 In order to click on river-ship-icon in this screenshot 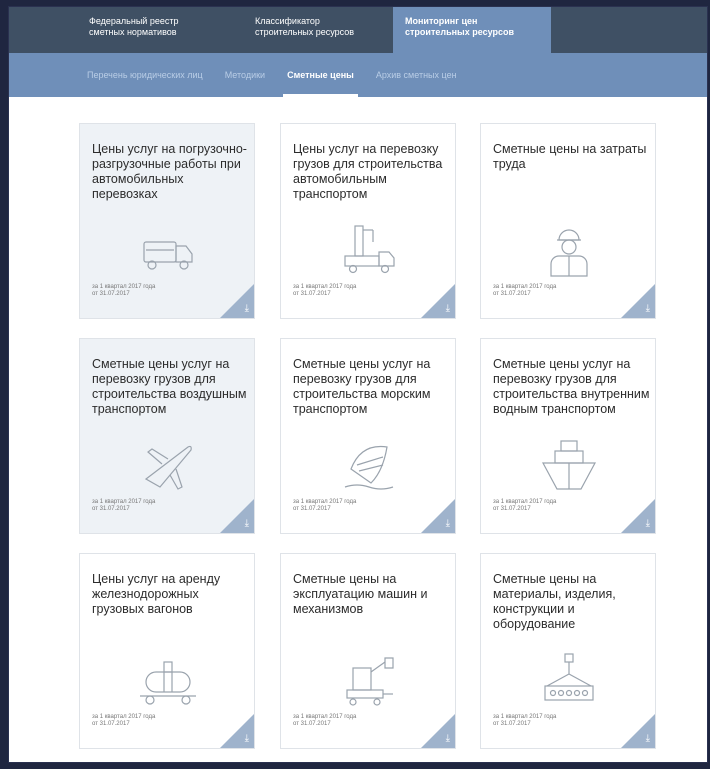, I will do `click(569, 465)`.